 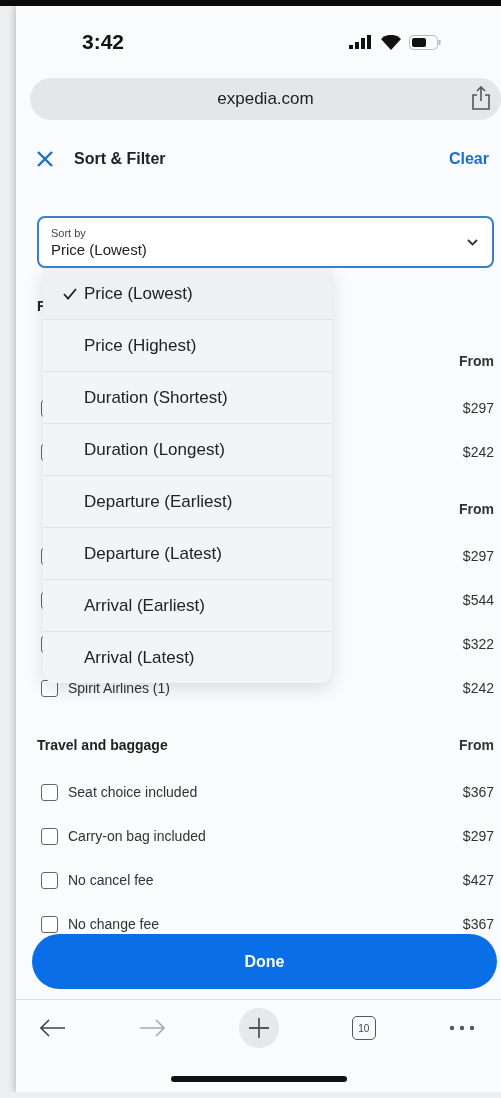 What do you see at coordinates (187, 657) in the screenshot?
I see `sort-option: Arrival (Latest)` at bounding box center [187, 657].